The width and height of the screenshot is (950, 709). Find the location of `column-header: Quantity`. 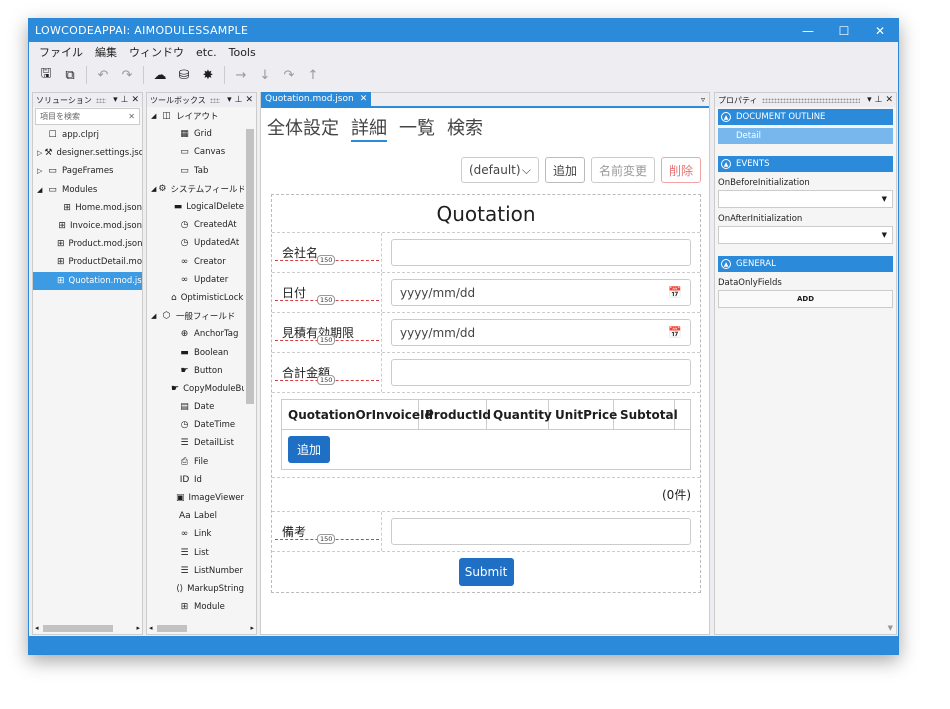

column-header: Quantity is located at coordinates (519, 414).